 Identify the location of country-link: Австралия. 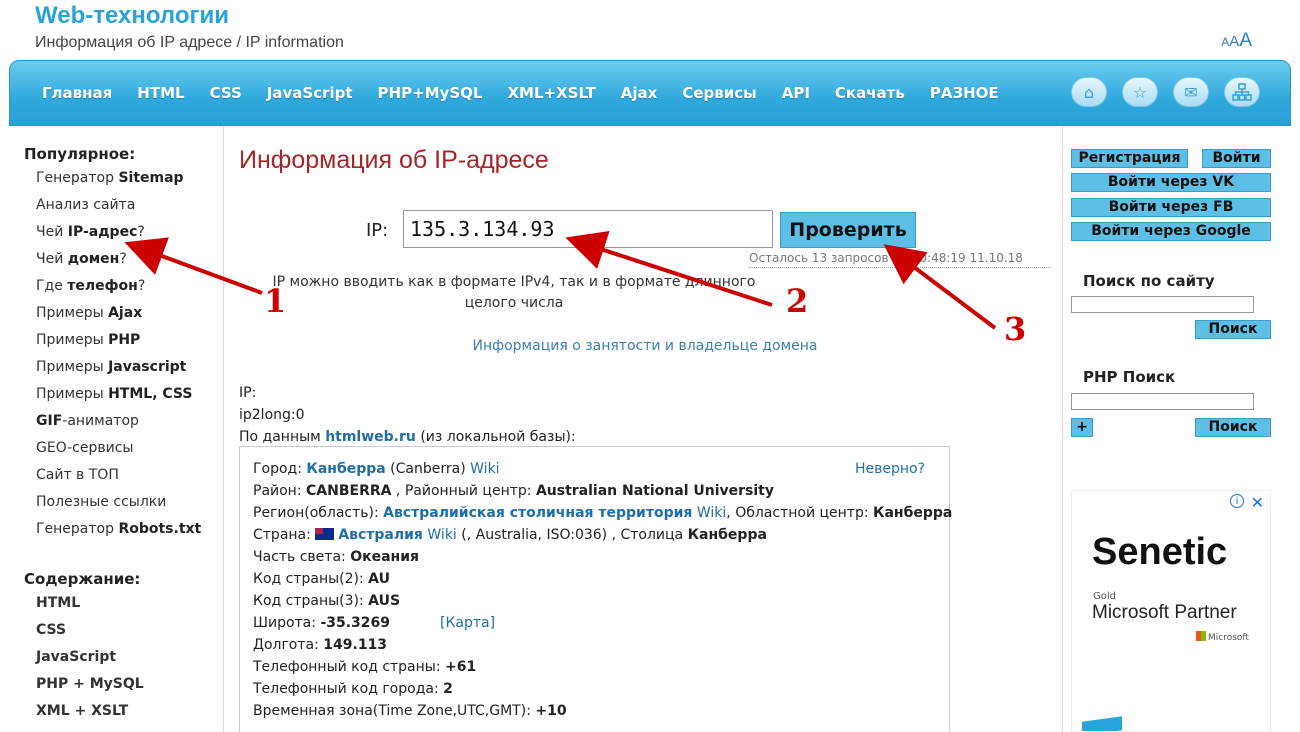
(380, 535).